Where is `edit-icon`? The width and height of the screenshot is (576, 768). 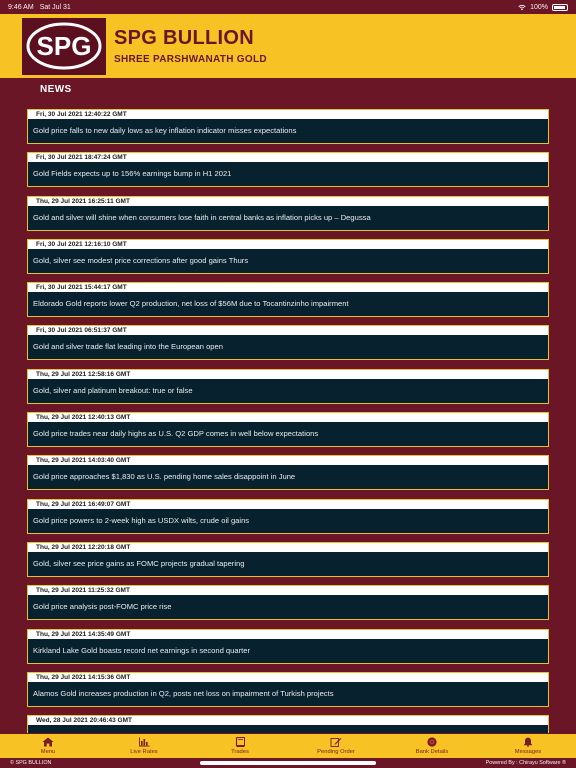
edit-icon is located at coordinates (336, 742).